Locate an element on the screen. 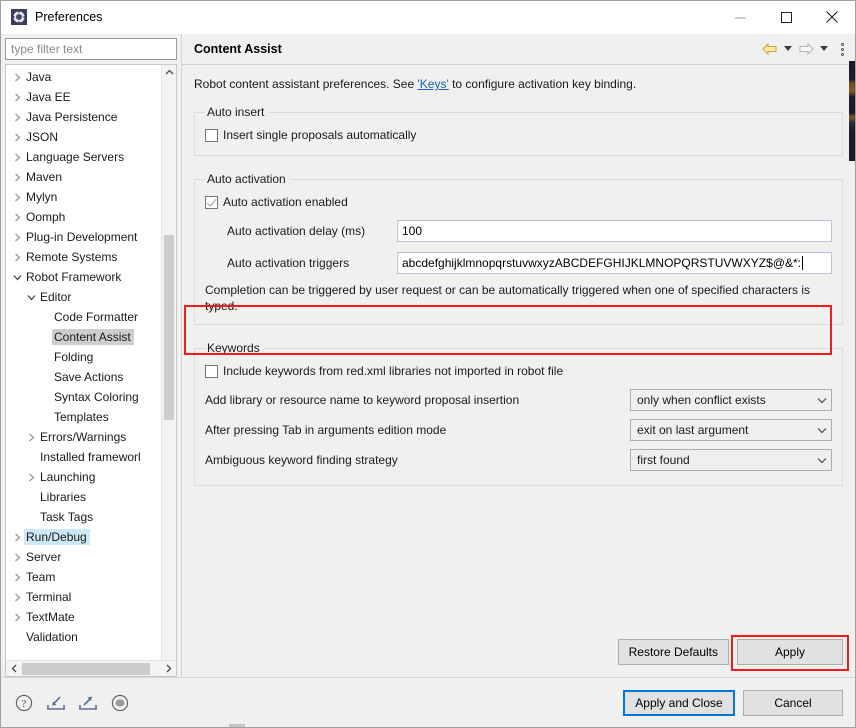 The width and height of the screenshot is (856, 728). sidebar-item-editor: Editor is located at coordinates (91, 297).